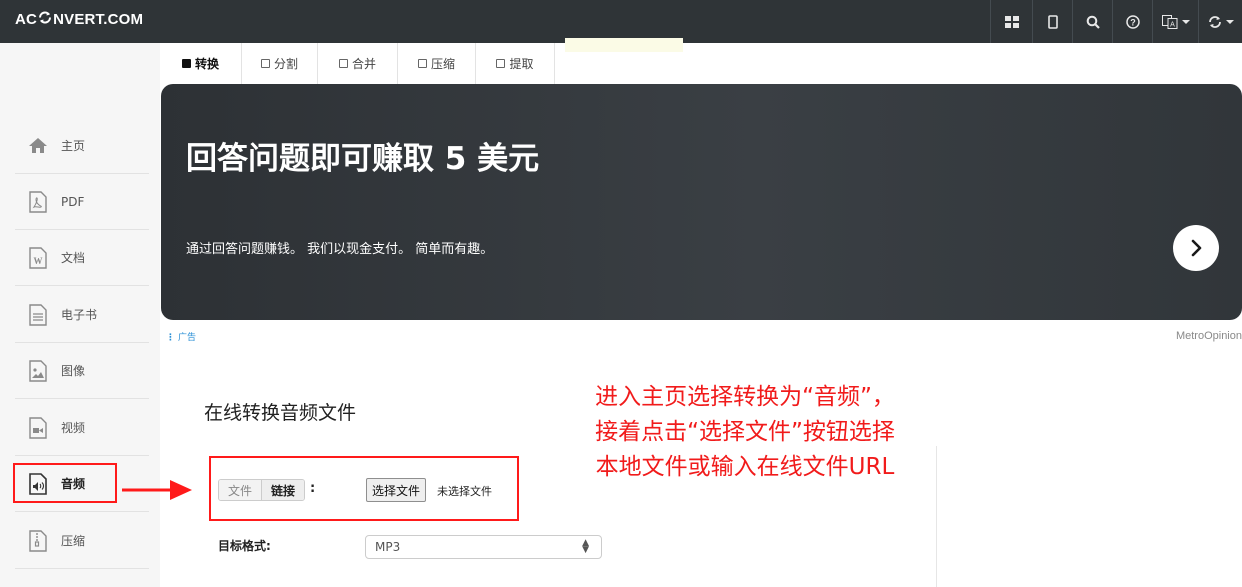  Describe the element at coordinates (1220, 21) in the screenshot. I see `sync-icon` at that location.